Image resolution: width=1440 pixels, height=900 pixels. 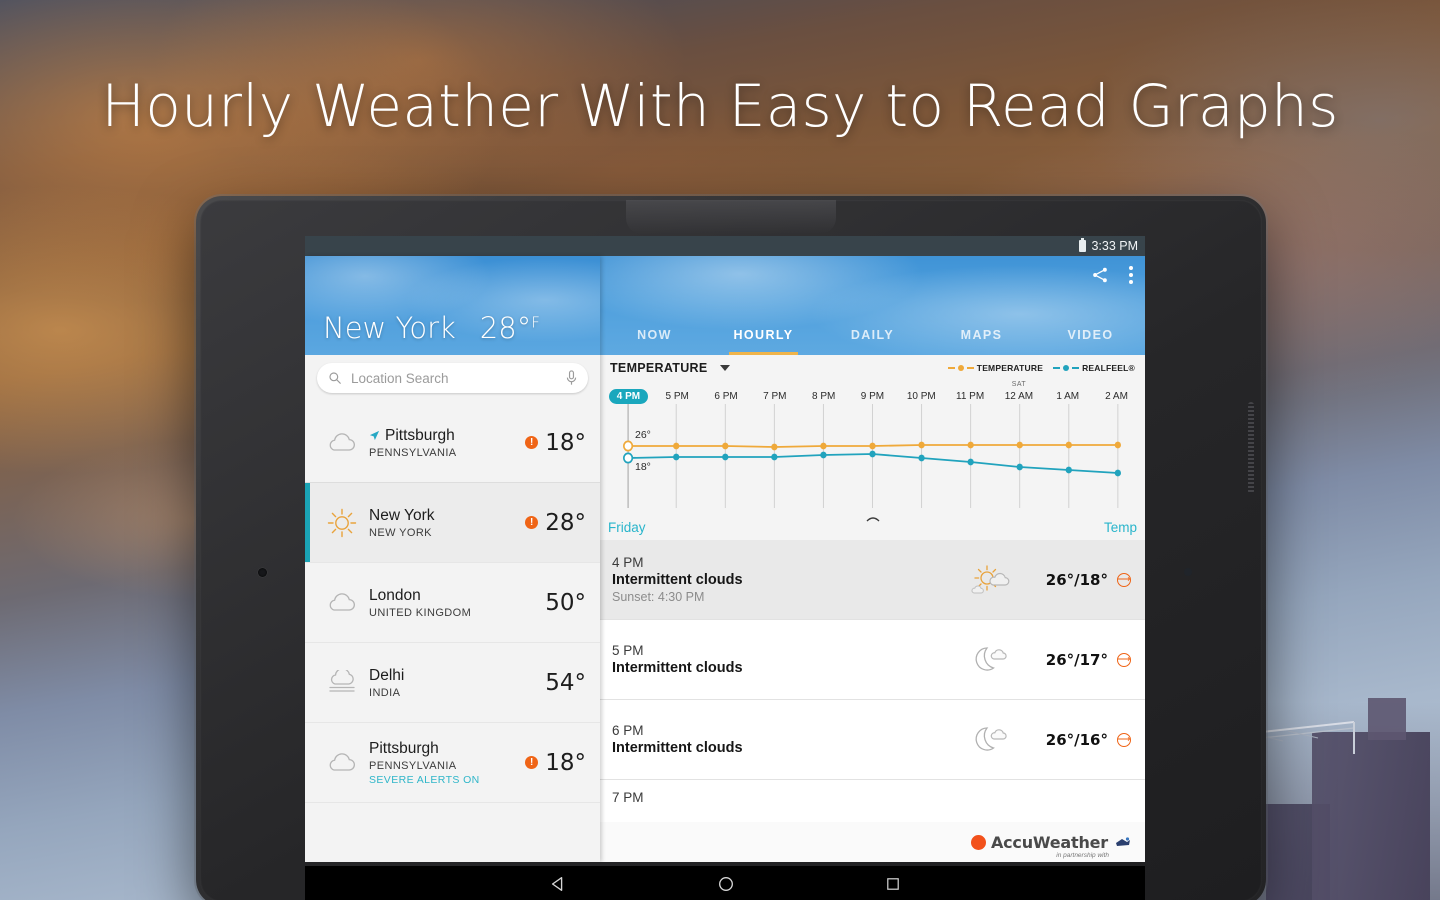 What do you see at coordinates (1010, 368) in the screenshot?
I see `legend-label-temperature: TEMPERATURE` at bounding box center [1010, 368].